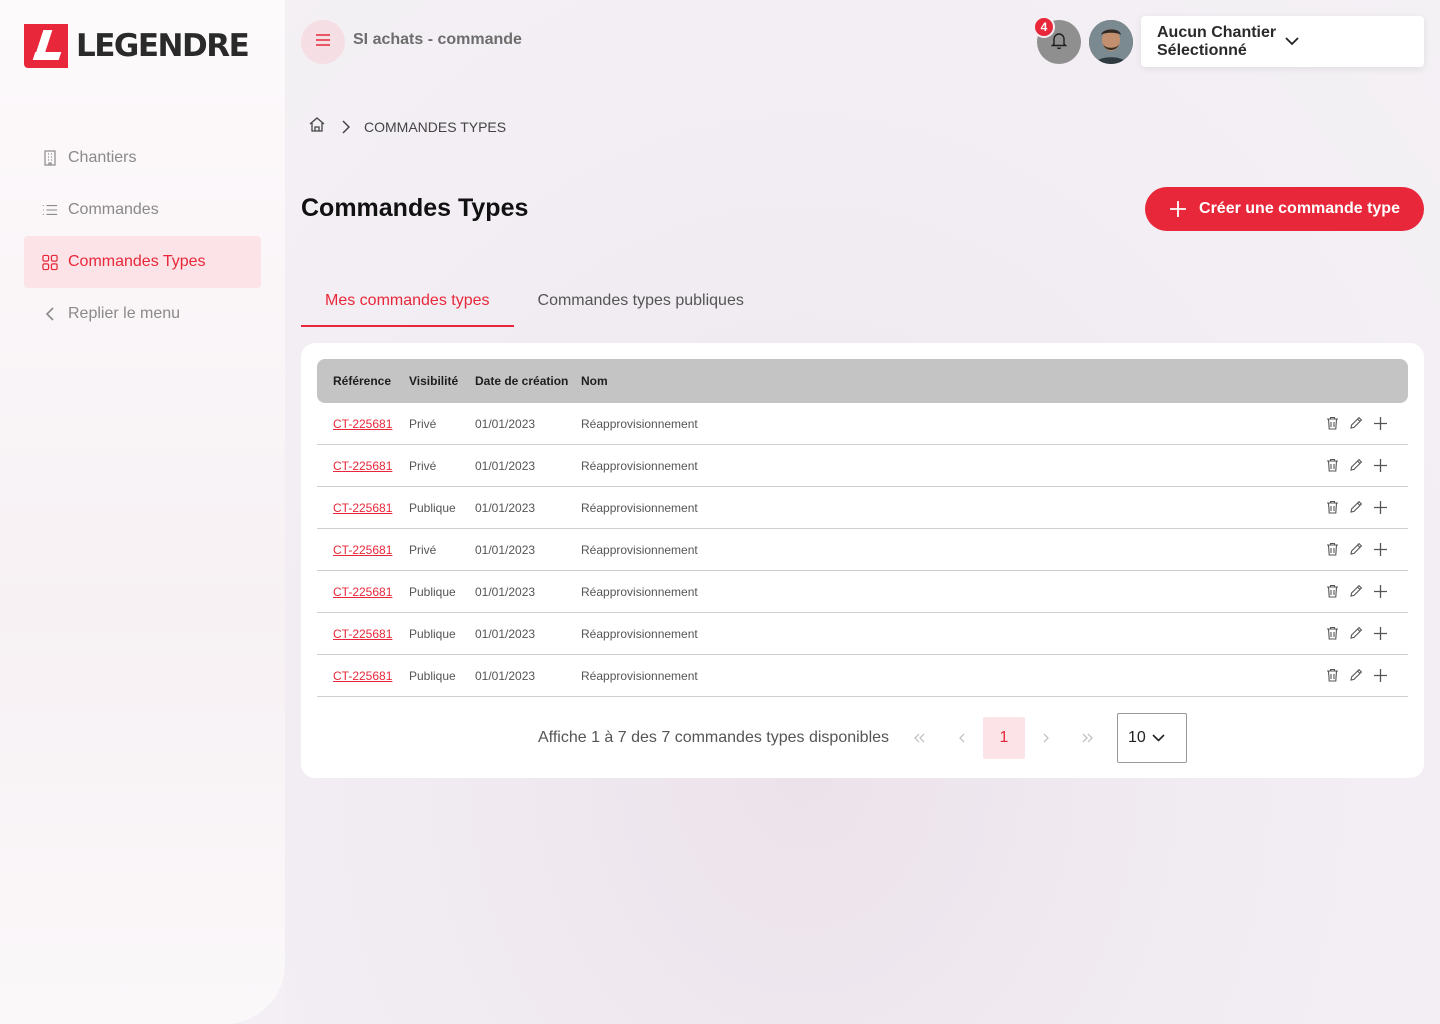 This screenshot has height=1024, width=1440. Describe the element at coordinates (594, 381) in the screenshot. I see `column-header-name: Nom` at that location.